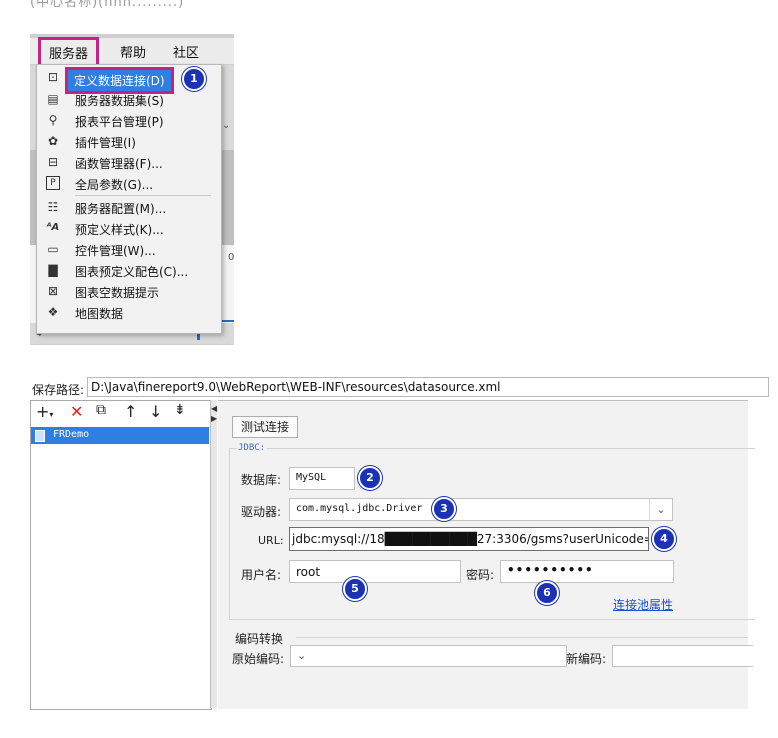 Image resolution: width=778 pixels, height=738 pixels. I want to click on connection-list-panel, so click(121, 555).